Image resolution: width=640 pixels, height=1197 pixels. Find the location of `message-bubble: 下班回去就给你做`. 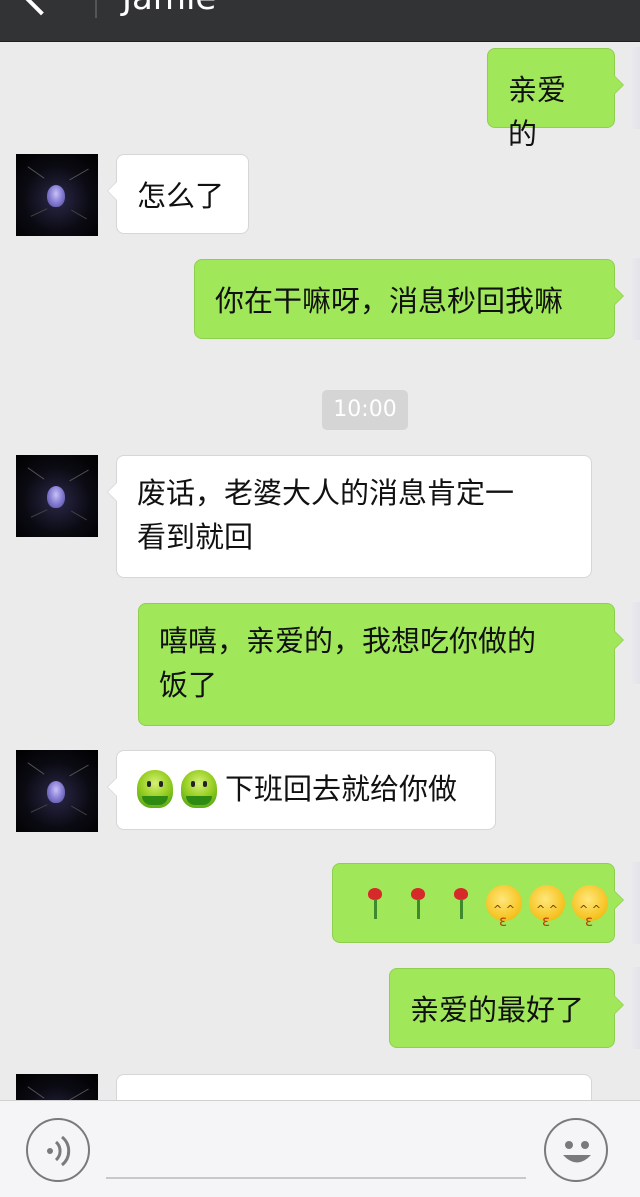

message-bubble: 下班回去就给你做 is located at coordinates (301, 790).